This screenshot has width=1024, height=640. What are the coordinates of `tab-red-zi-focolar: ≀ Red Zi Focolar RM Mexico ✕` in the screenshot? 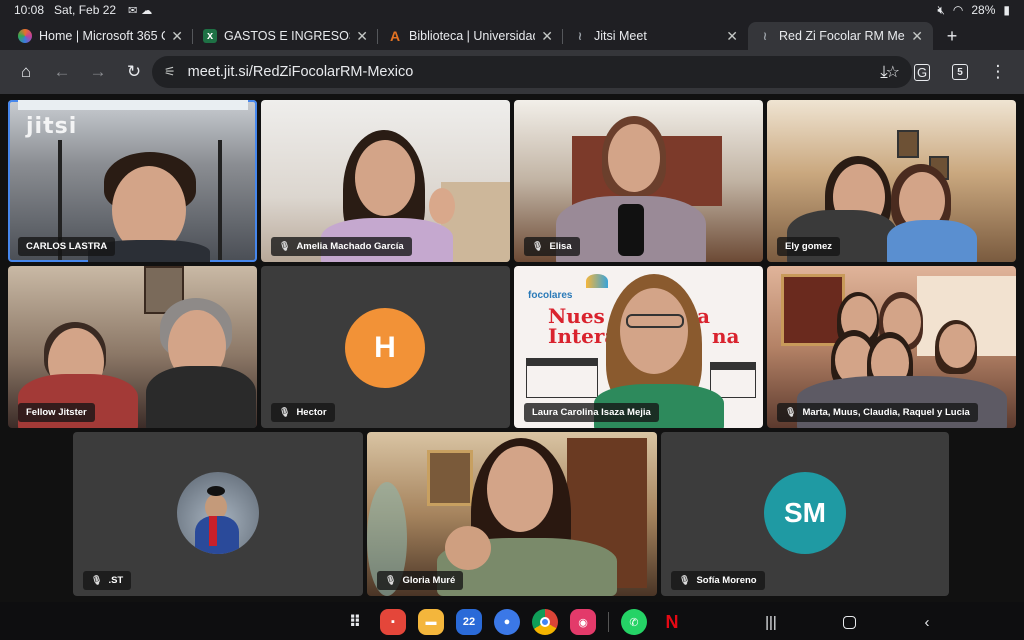 It's located at (840, 36).